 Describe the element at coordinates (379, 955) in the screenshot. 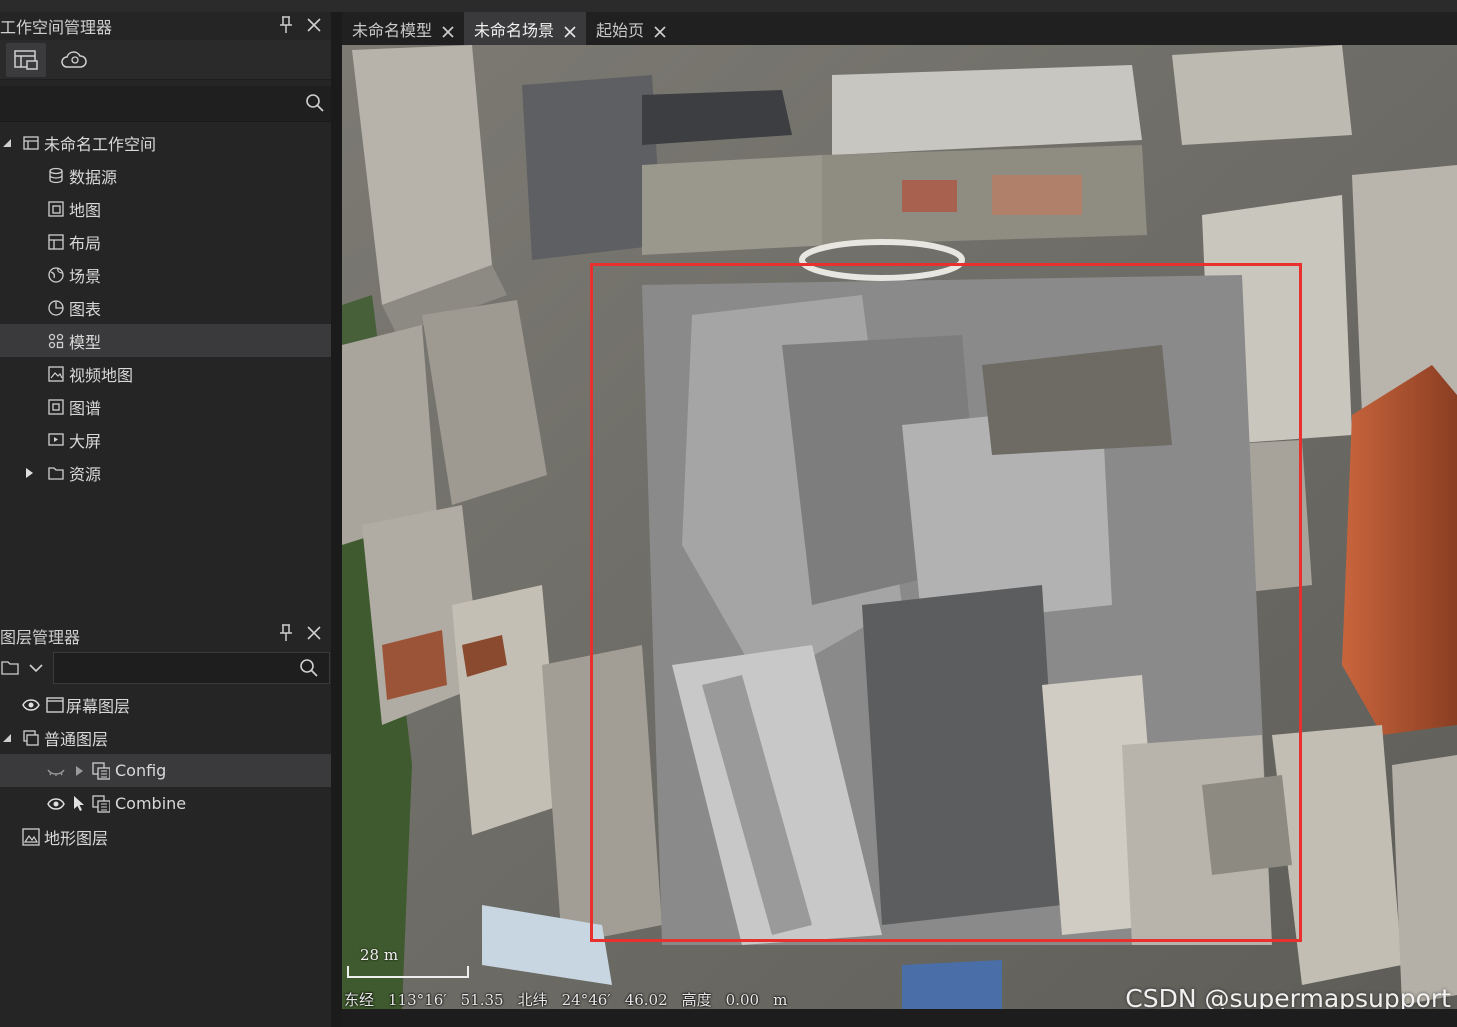

I see `scale-label: 28 m` at that location.